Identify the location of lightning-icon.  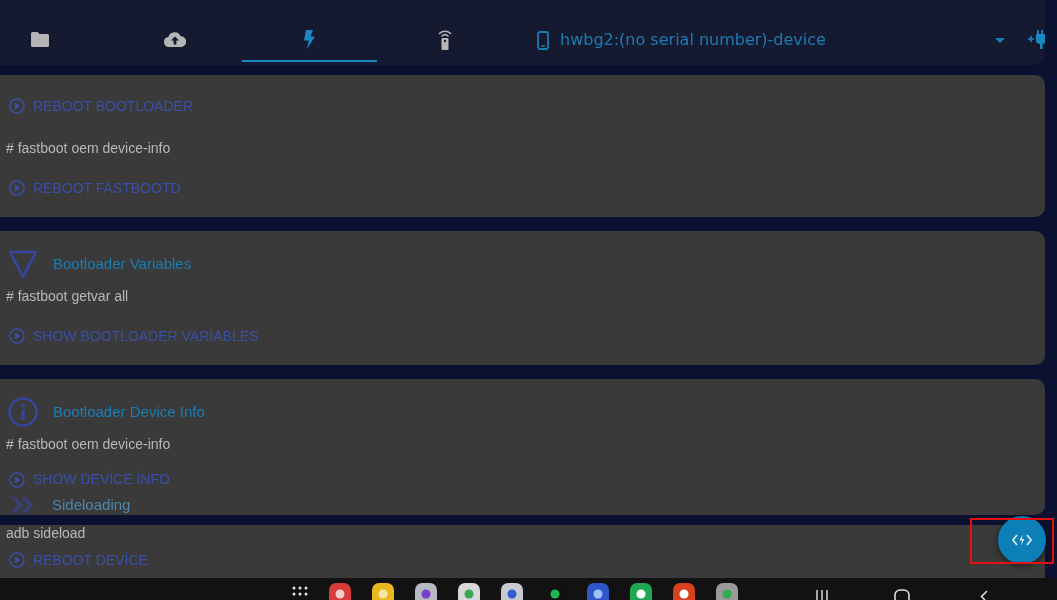
(309, 39).